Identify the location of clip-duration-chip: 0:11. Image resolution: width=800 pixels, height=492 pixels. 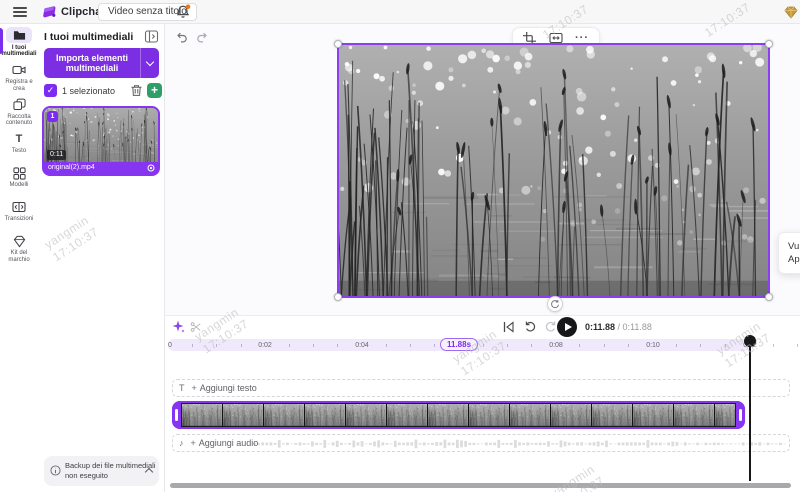
(57, 155).